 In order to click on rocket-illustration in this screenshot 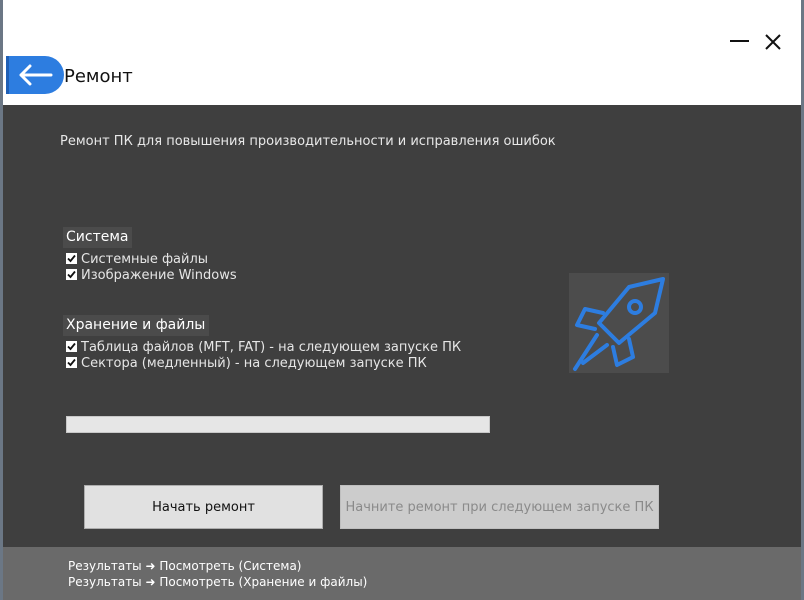, I will do `click(619, 323)`.